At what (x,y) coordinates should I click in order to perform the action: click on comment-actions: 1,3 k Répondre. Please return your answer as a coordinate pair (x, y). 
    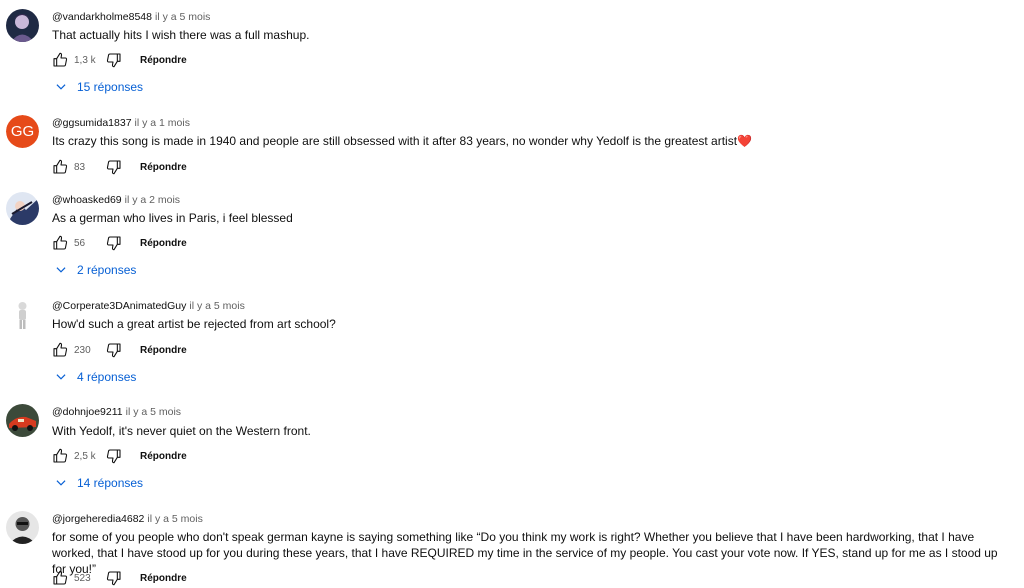
    Looking at the image, I should click on (118, 60).